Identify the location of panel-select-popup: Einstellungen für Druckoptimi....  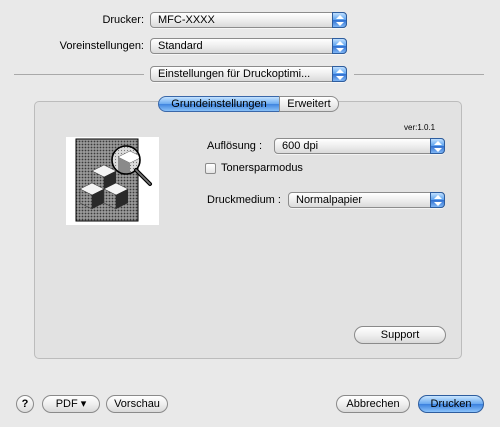
(248, 74).